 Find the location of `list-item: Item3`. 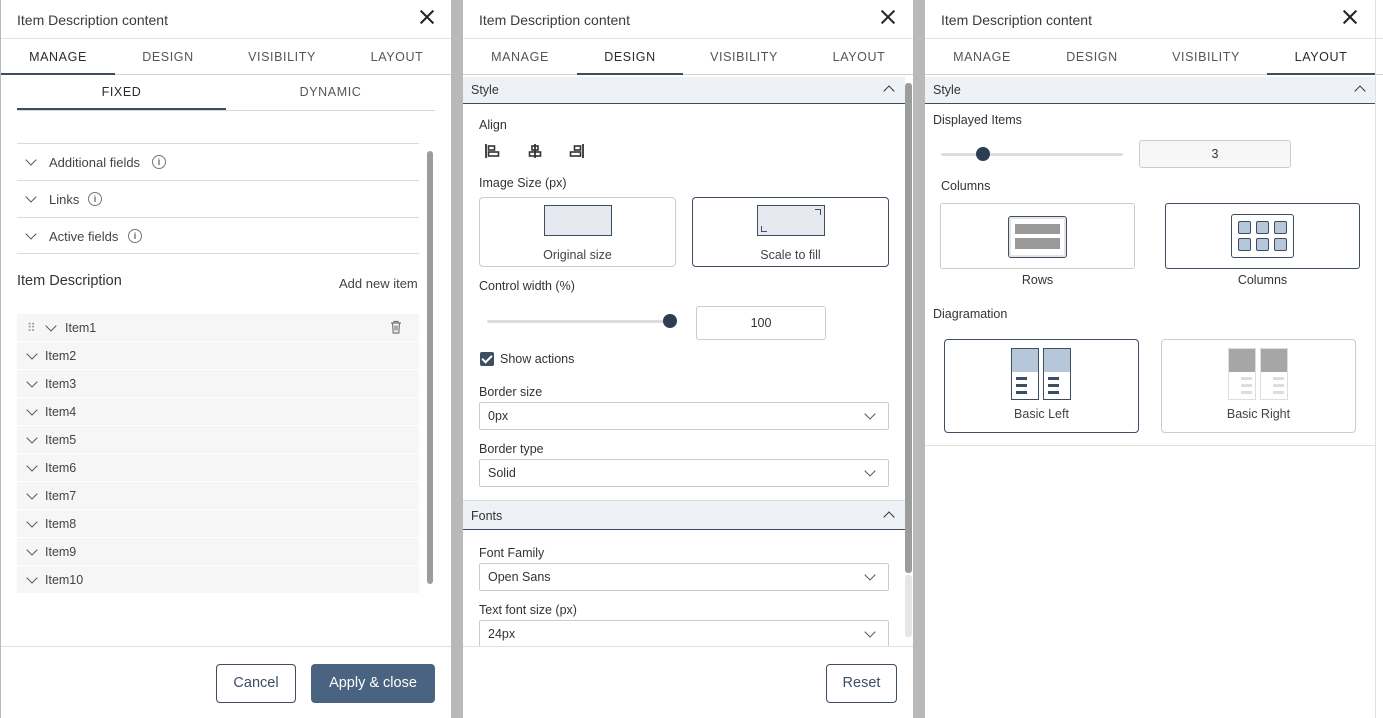

list-item: Item3 is located at coordinates (218, 384).